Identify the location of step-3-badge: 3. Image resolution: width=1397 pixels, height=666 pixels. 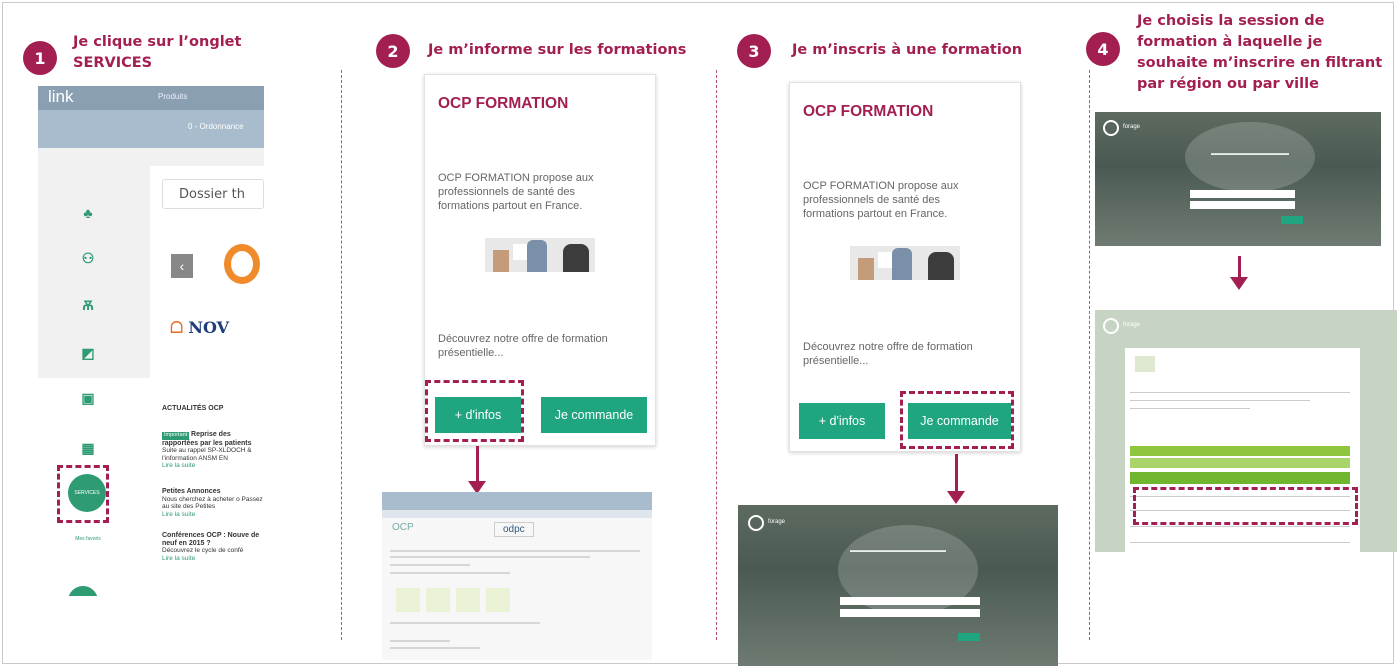
(754, 51).